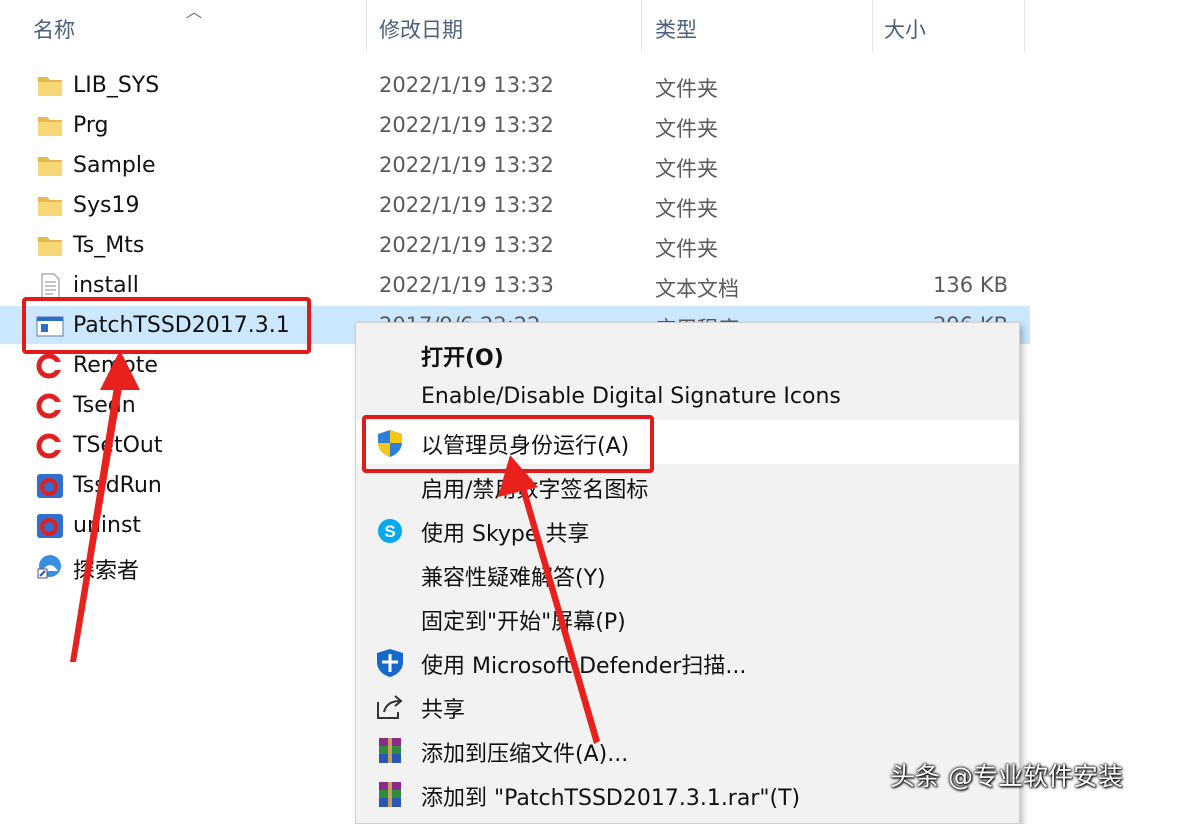 The width and height of the screenshot is (1192, 824). What do you see at coordinates (1006, 776) in the screenshot?
I see `watermark: 头条 @专业软件安装` at bounding box center [1006, 776].